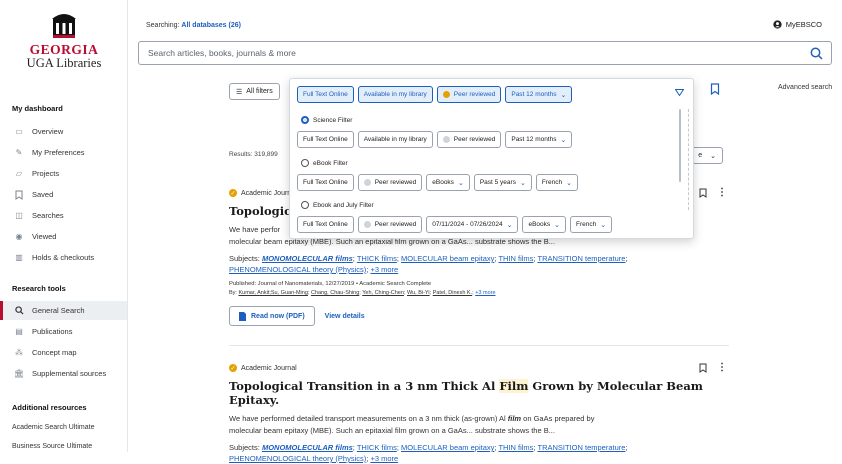 The width and height of the screenshot is (842, 464). I want to click on sidebar-item-publications: ▤ Publications, so click(63, 331).